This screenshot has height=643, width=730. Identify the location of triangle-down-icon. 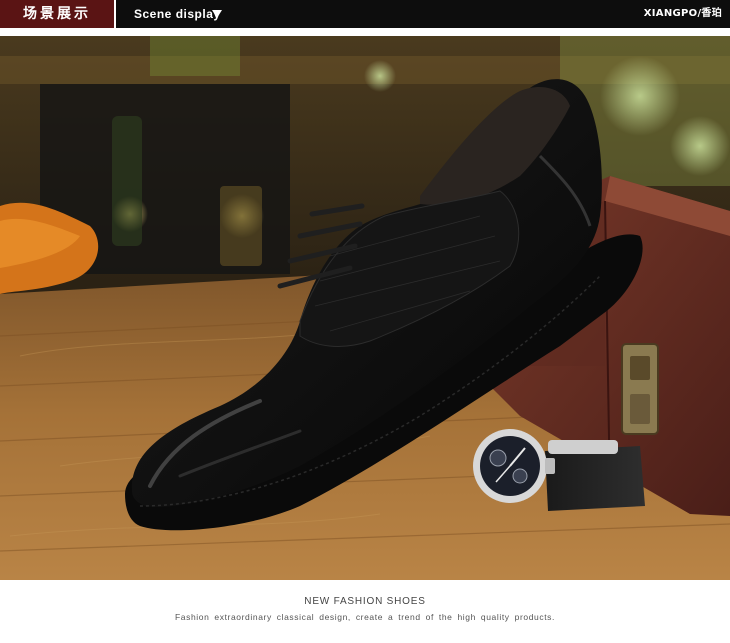
(217, 14).